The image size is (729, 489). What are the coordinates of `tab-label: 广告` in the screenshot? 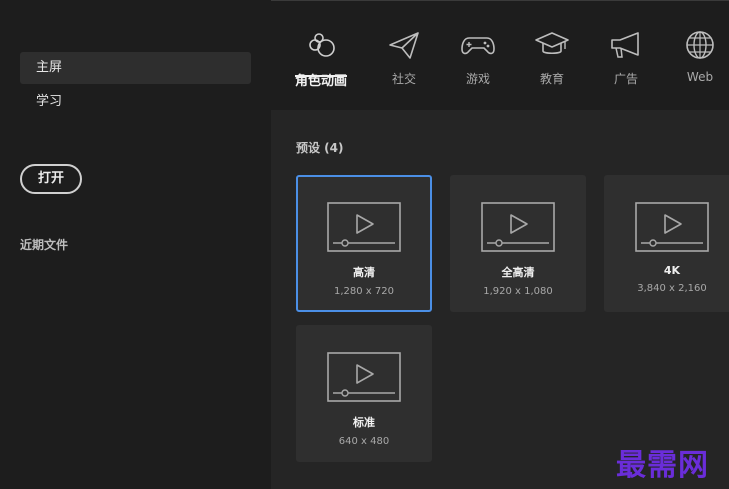 It's located at (625, 79).